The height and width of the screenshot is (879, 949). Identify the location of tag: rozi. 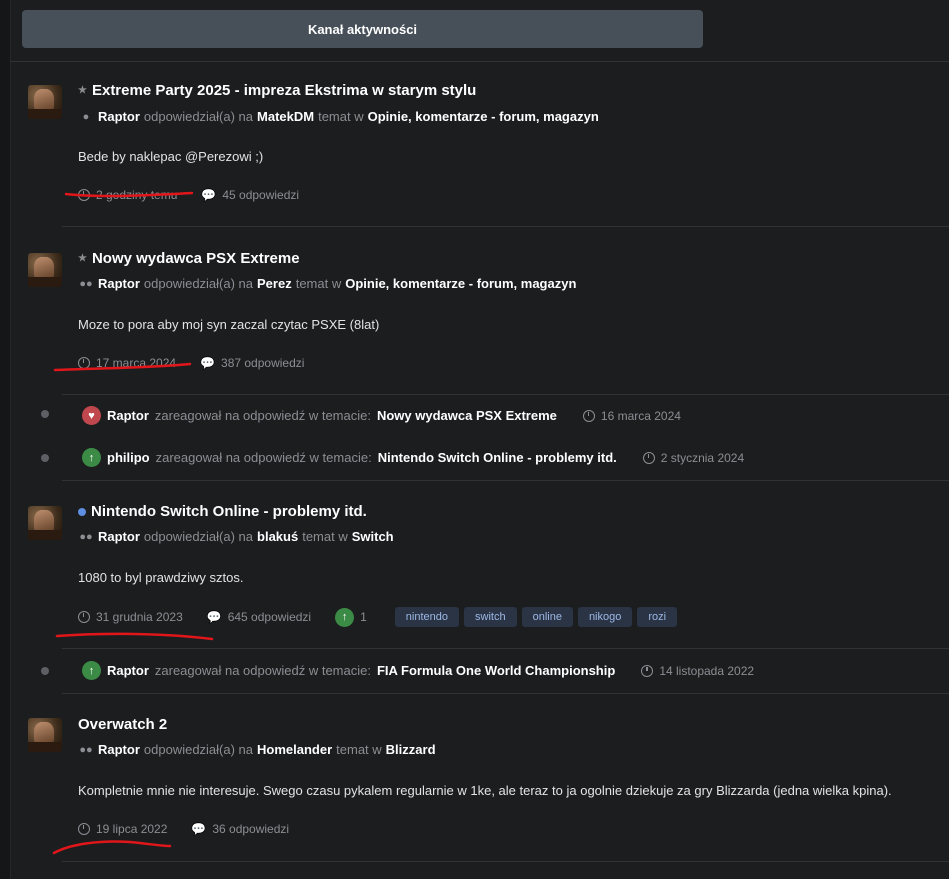
(657, 617).